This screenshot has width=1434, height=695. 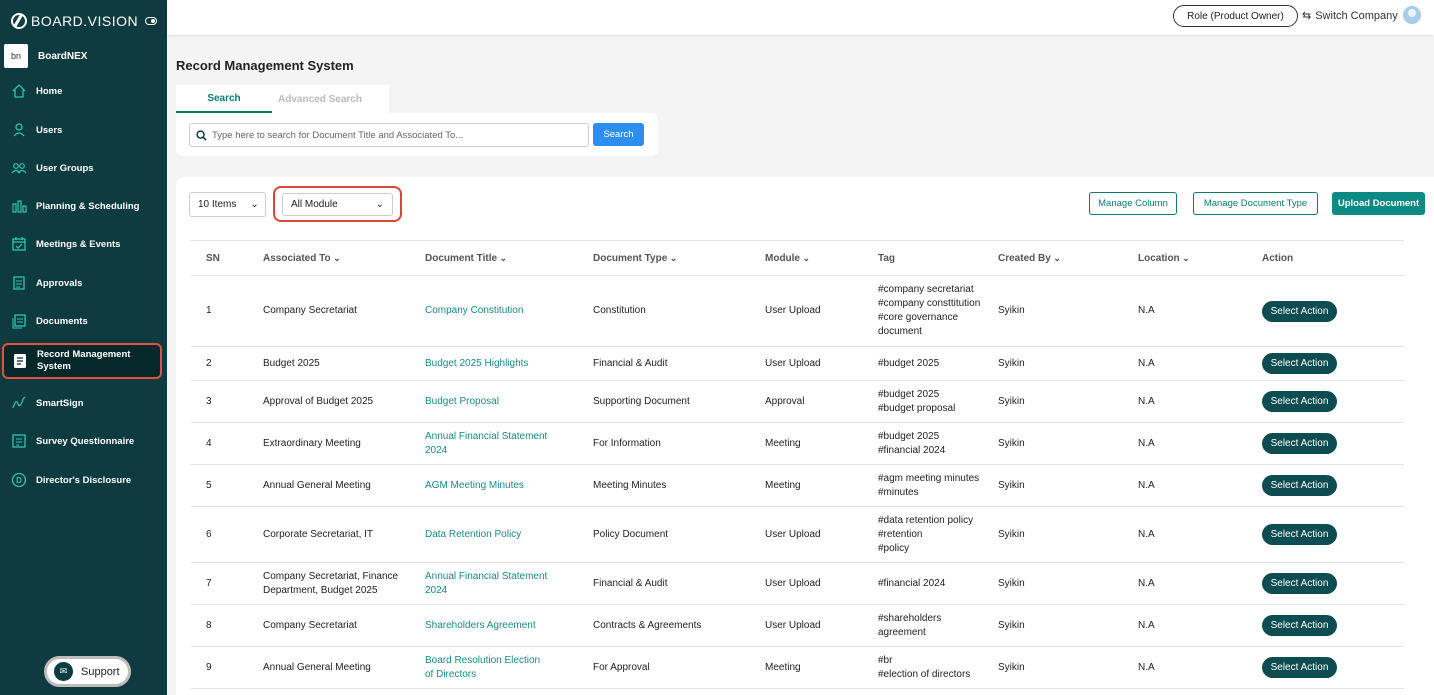 I want to click on document-title-link: Company Constitution, so click(x=509, y=311).